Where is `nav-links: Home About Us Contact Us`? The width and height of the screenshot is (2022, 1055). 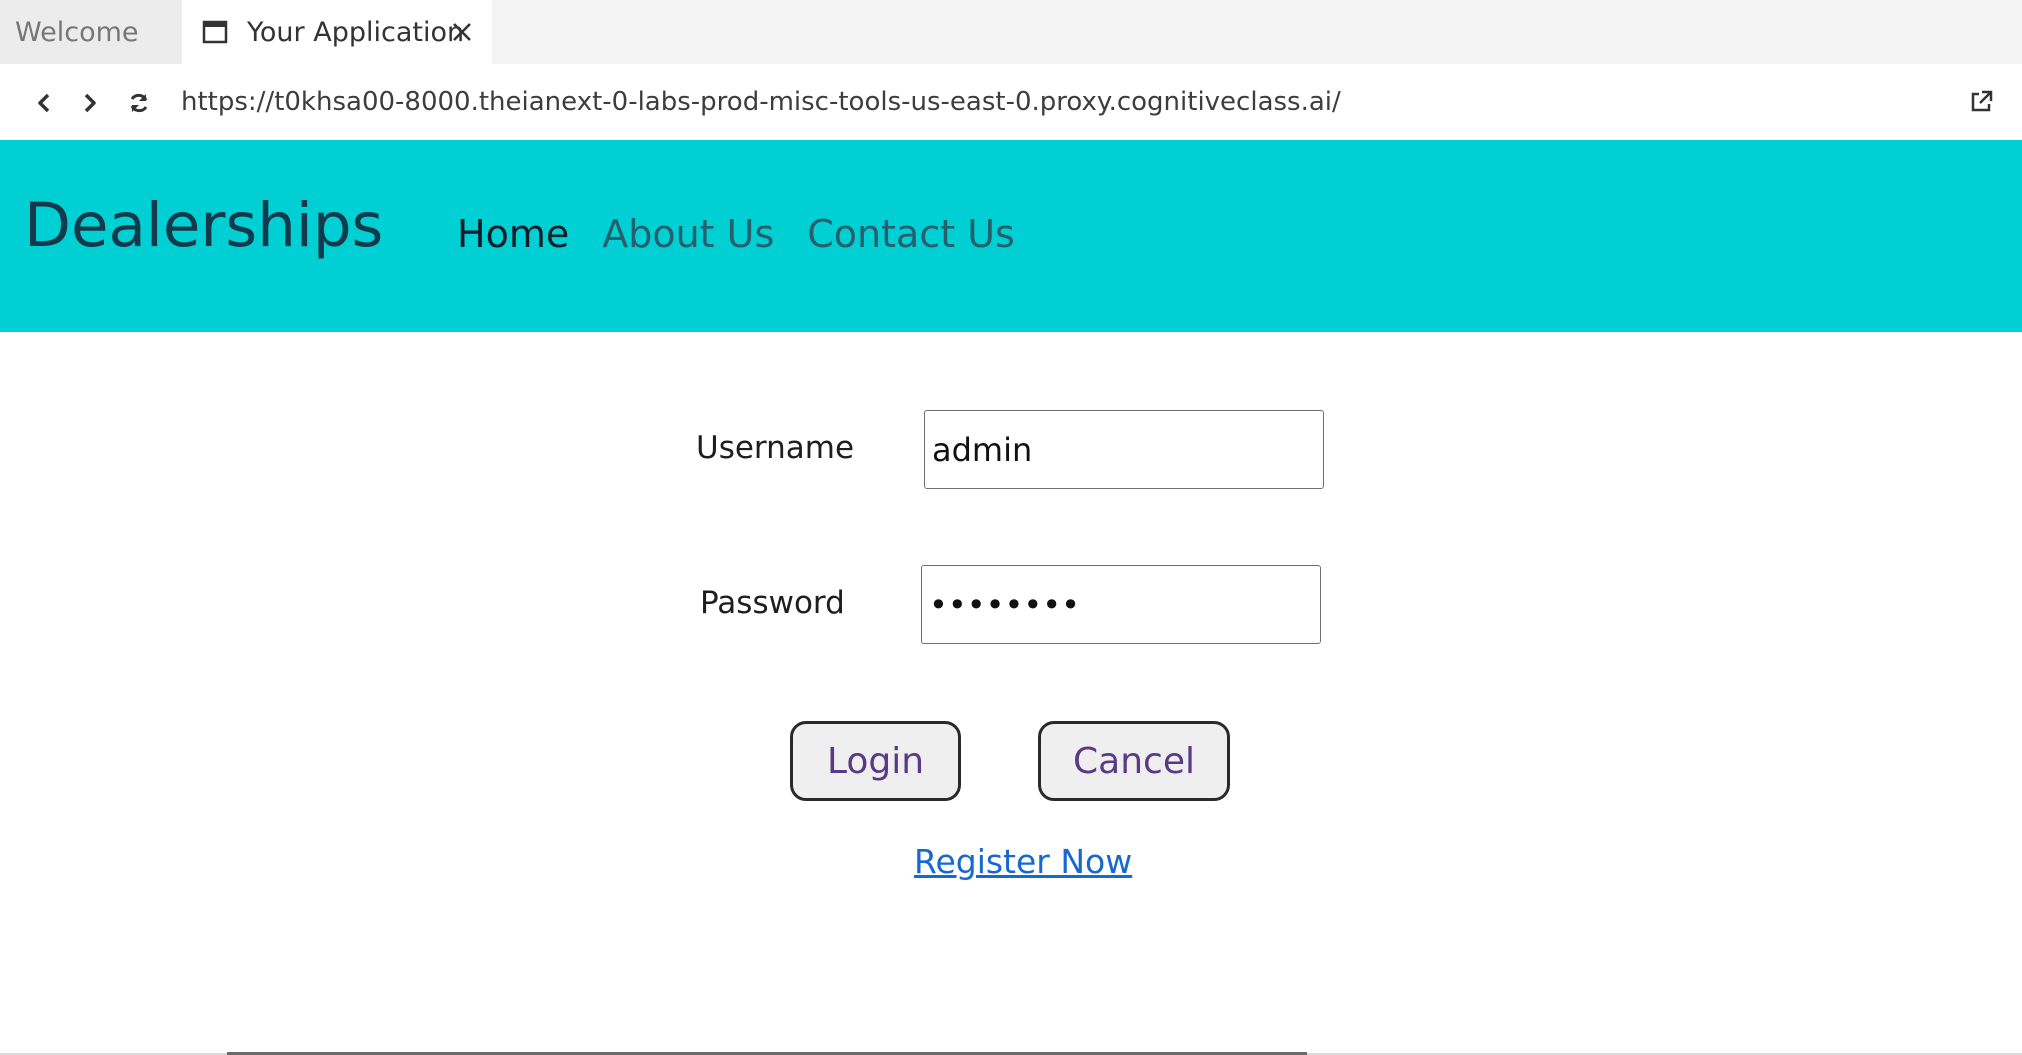 nav-links: Home About Us Contact Us is located at coordinates (736, 234).